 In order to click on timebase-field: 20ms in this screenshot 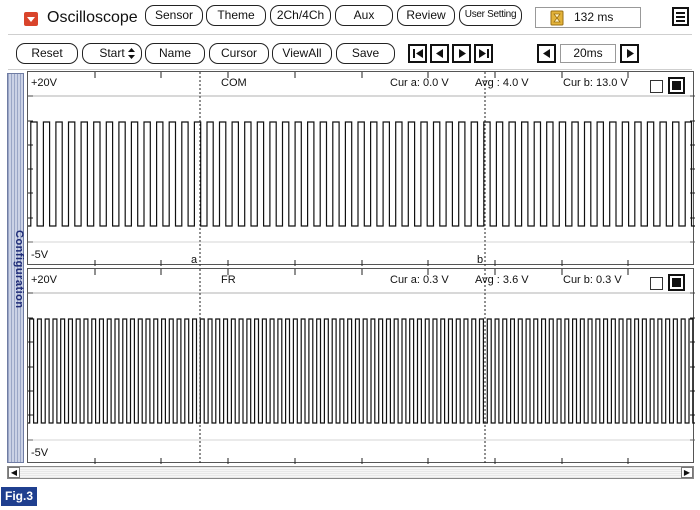, I will do `click(588, 53)`.